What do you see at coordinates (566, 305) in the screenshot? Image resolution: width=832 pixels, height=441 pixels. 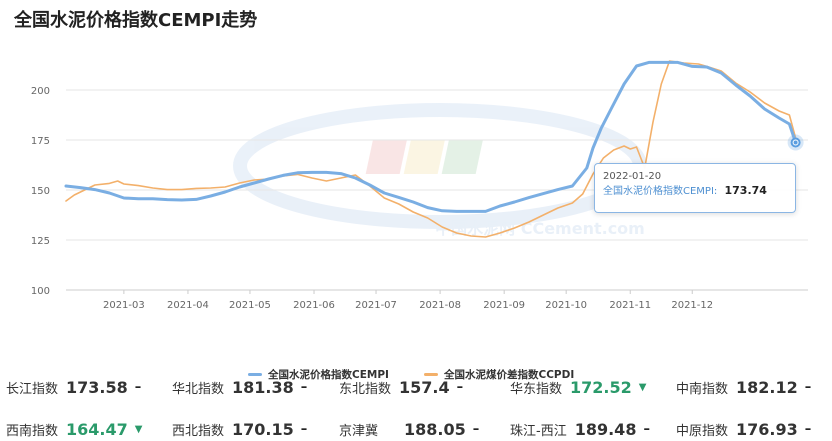 I see `x-tick-label: 2021-10` at bounding box center [566, 305].